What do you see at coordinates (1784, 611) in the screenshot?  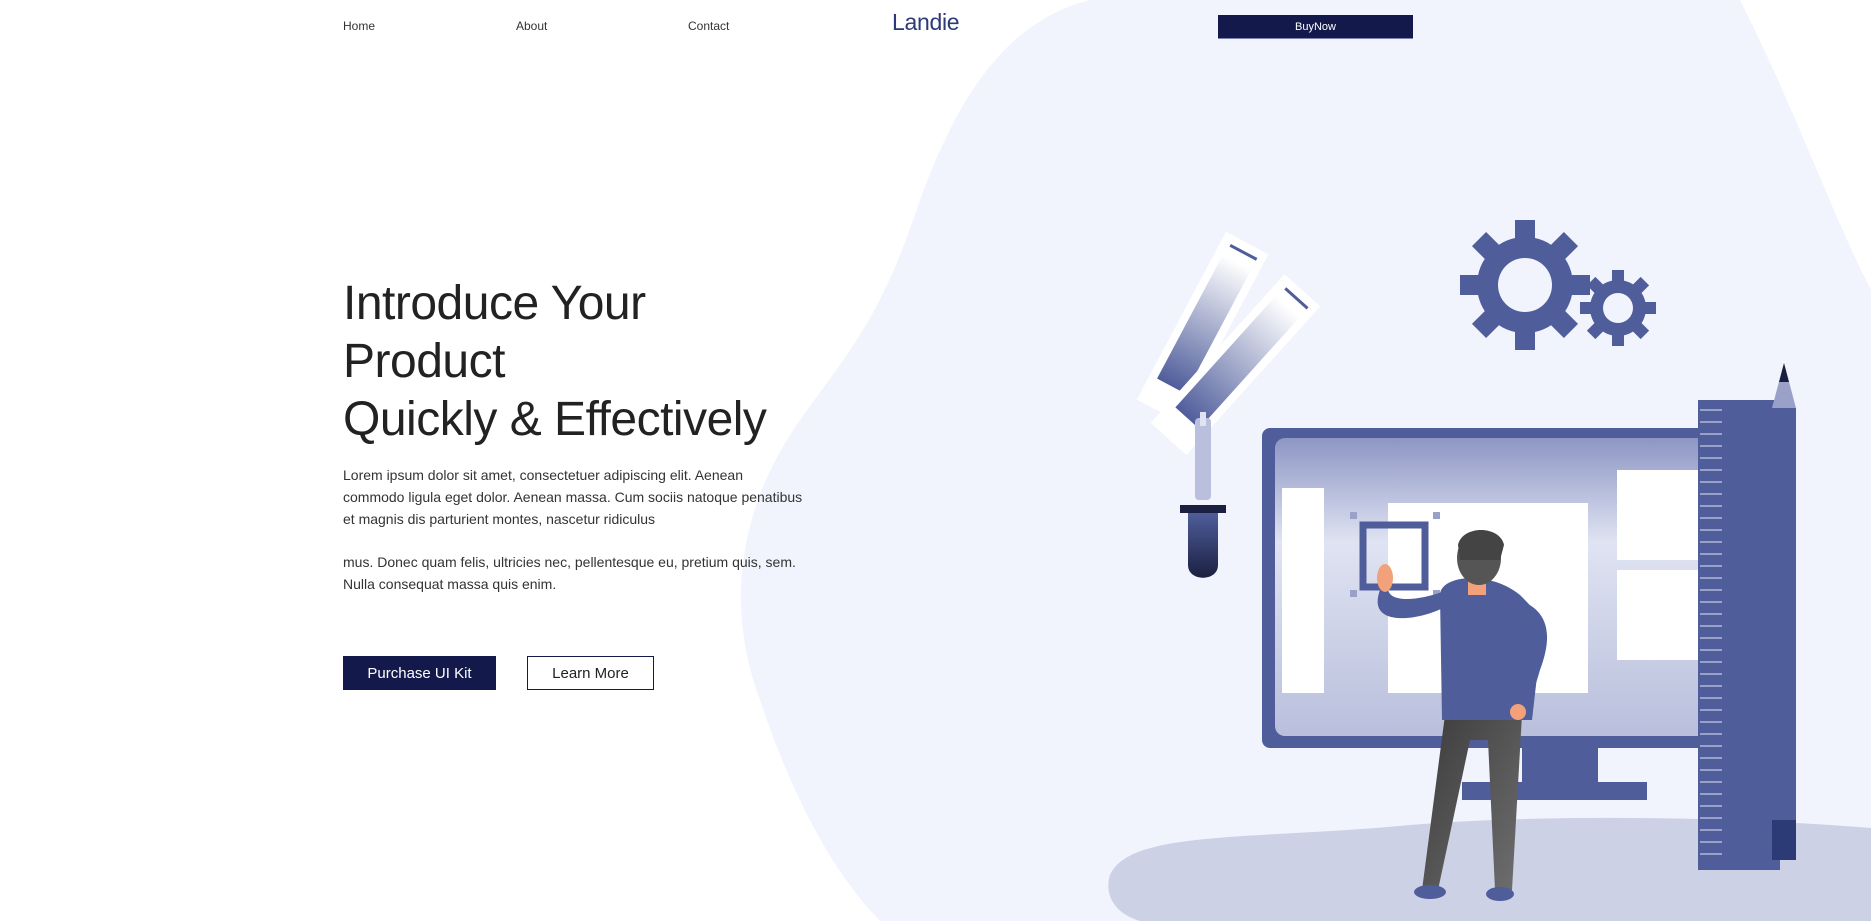 I see `pencil-icon` at bounding box center [1784, 611].